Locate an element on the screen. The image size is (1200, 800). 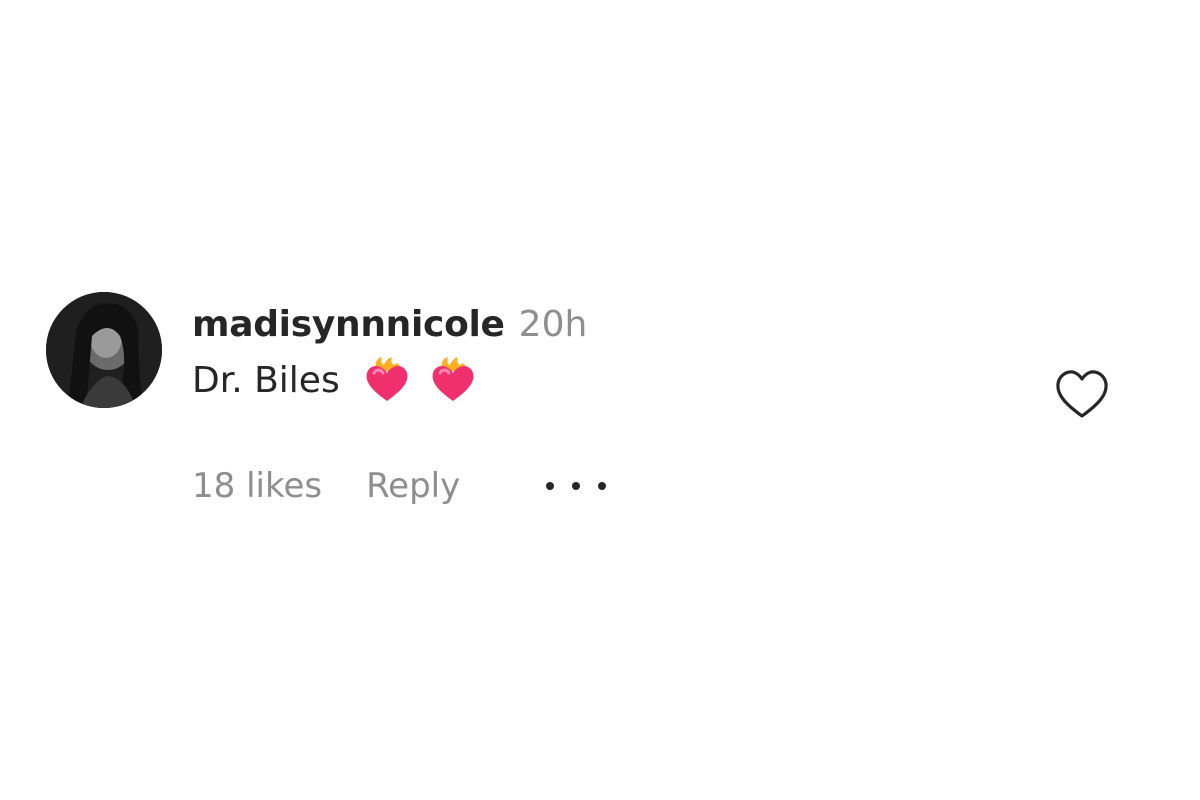
avatar is located at coordinates (104, 350).